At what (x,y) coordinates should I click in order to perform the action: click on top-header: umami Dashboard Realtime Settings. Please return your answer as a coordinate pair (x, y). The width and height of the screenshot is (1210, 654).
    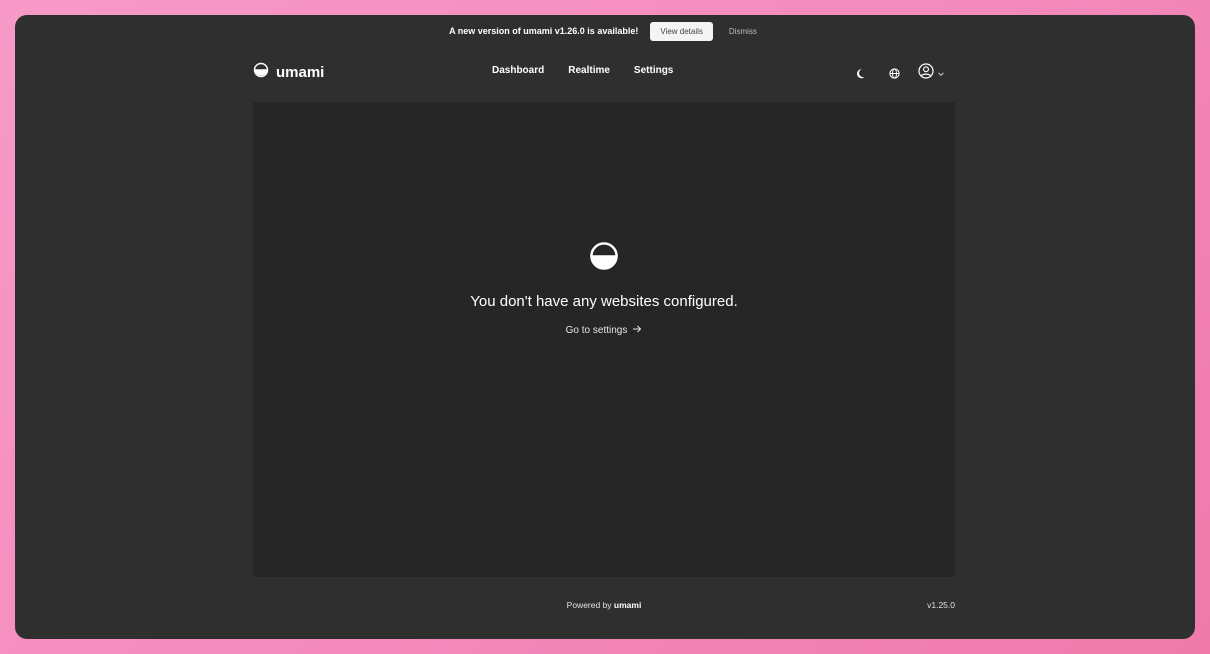
    Looking at the image, I should click on (604, 72).